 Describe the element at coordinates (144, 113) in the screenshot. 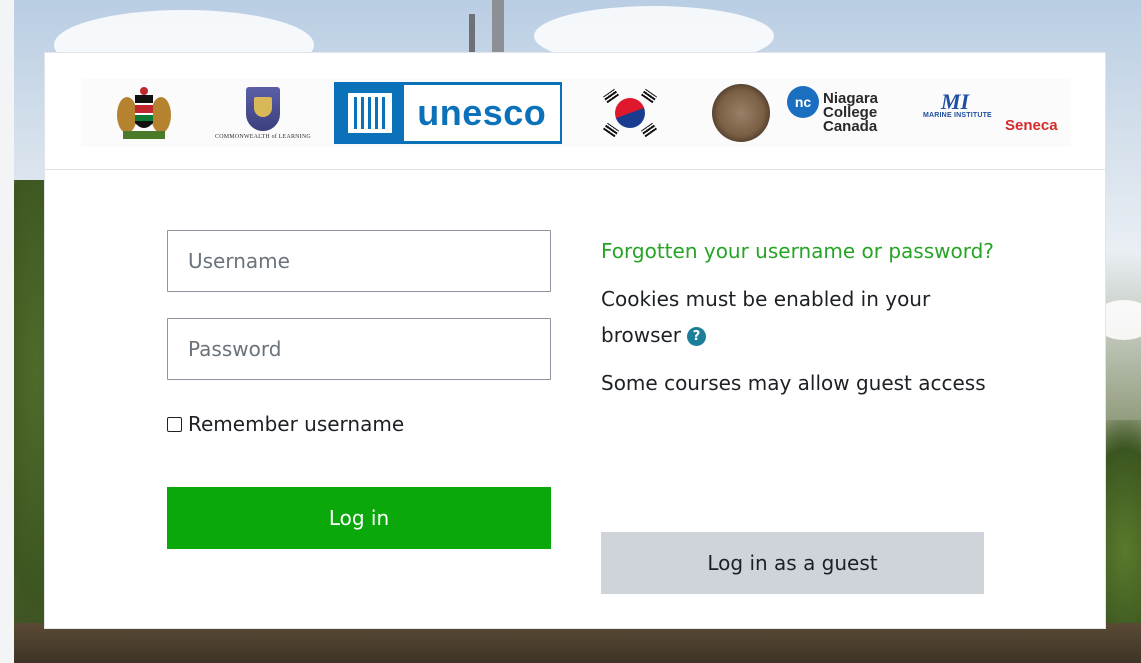

I see `kenya-coat-of-arms-logo` at that location.